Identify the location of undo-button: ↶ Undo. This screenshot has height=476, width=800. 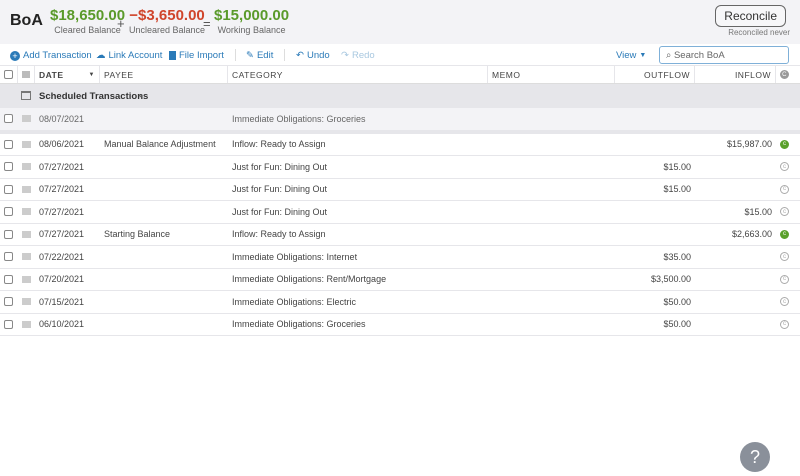
(313, 55).